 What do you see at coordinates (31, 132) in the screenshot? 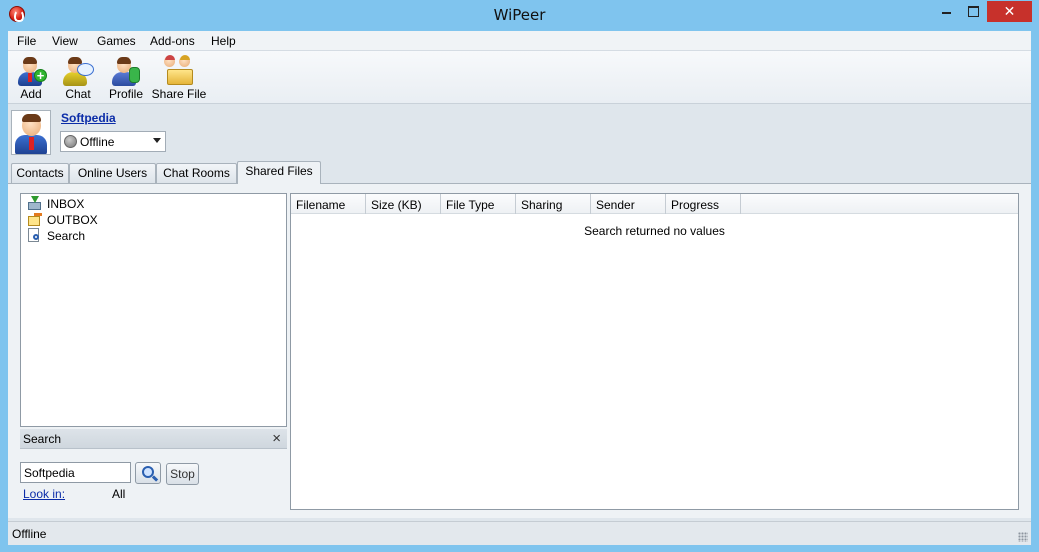
I see `user-avatar` at bounding box center [31, 132].